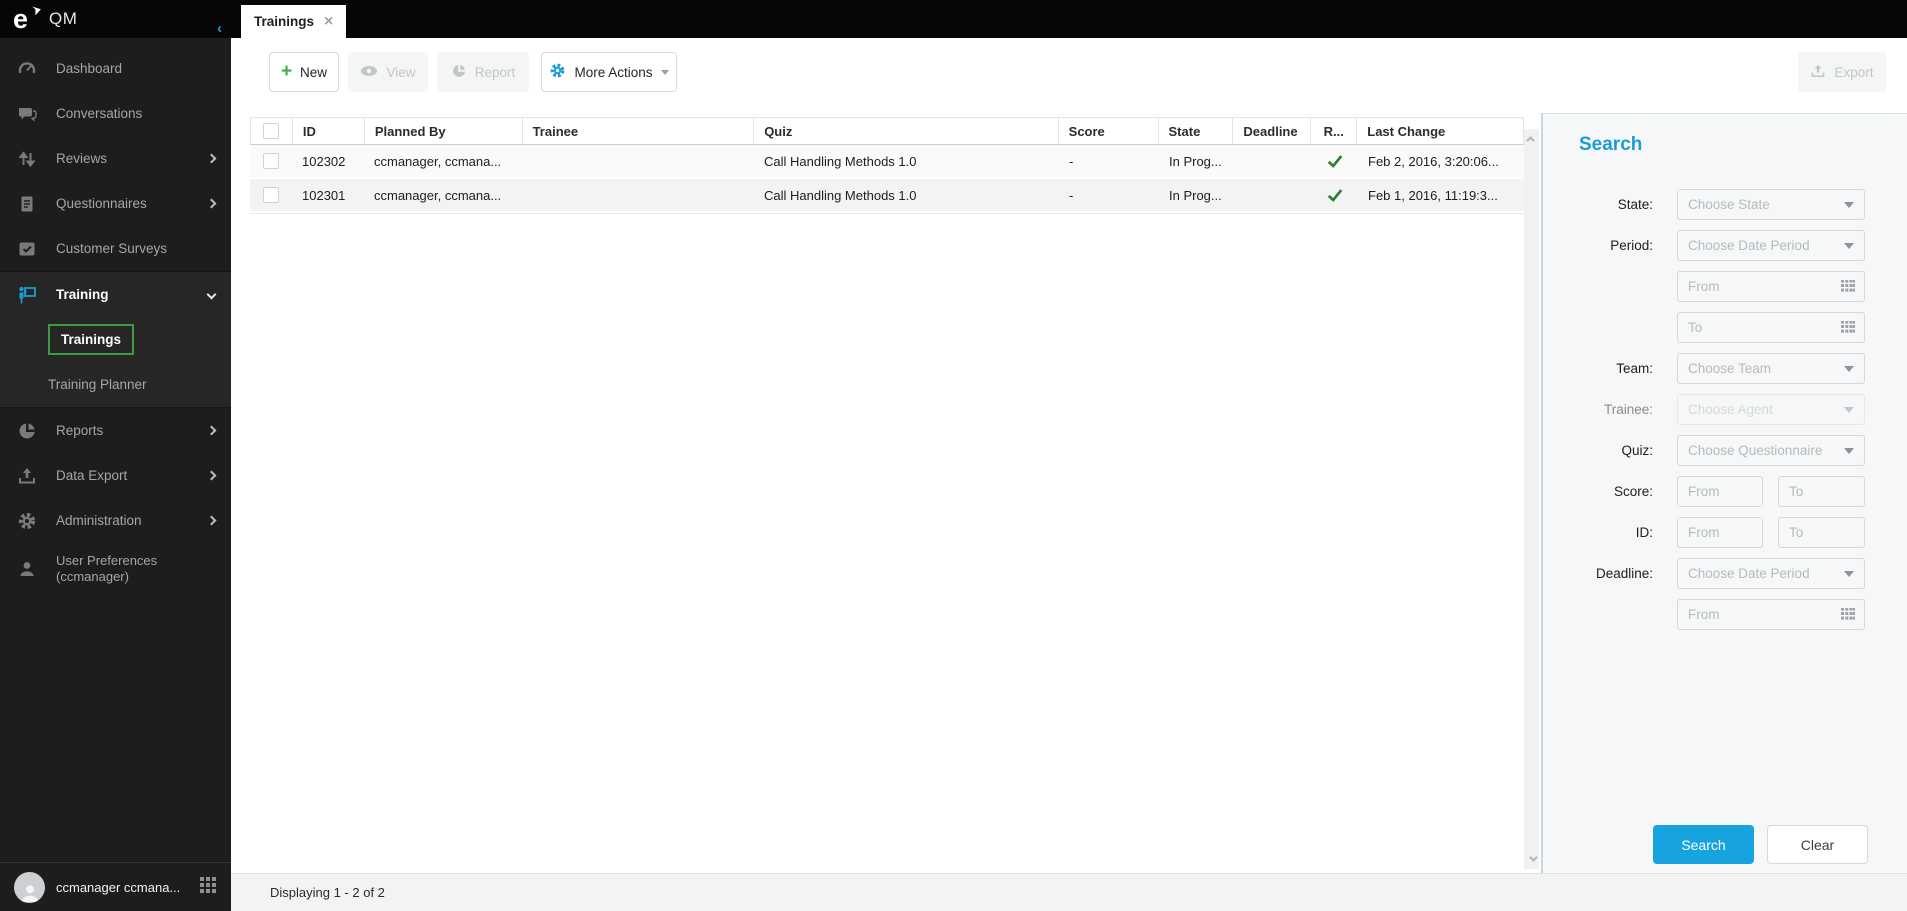 The image size is (1907, 911). I want to click on export-button: Export, so click(1842, 72).